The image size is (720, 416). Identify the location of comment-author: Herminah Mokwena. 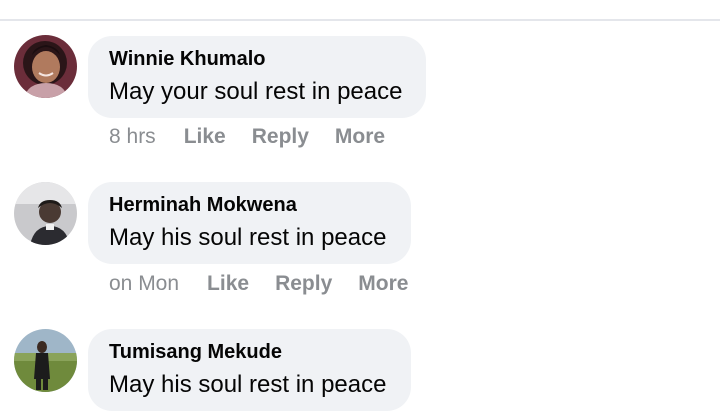
(203, 205).